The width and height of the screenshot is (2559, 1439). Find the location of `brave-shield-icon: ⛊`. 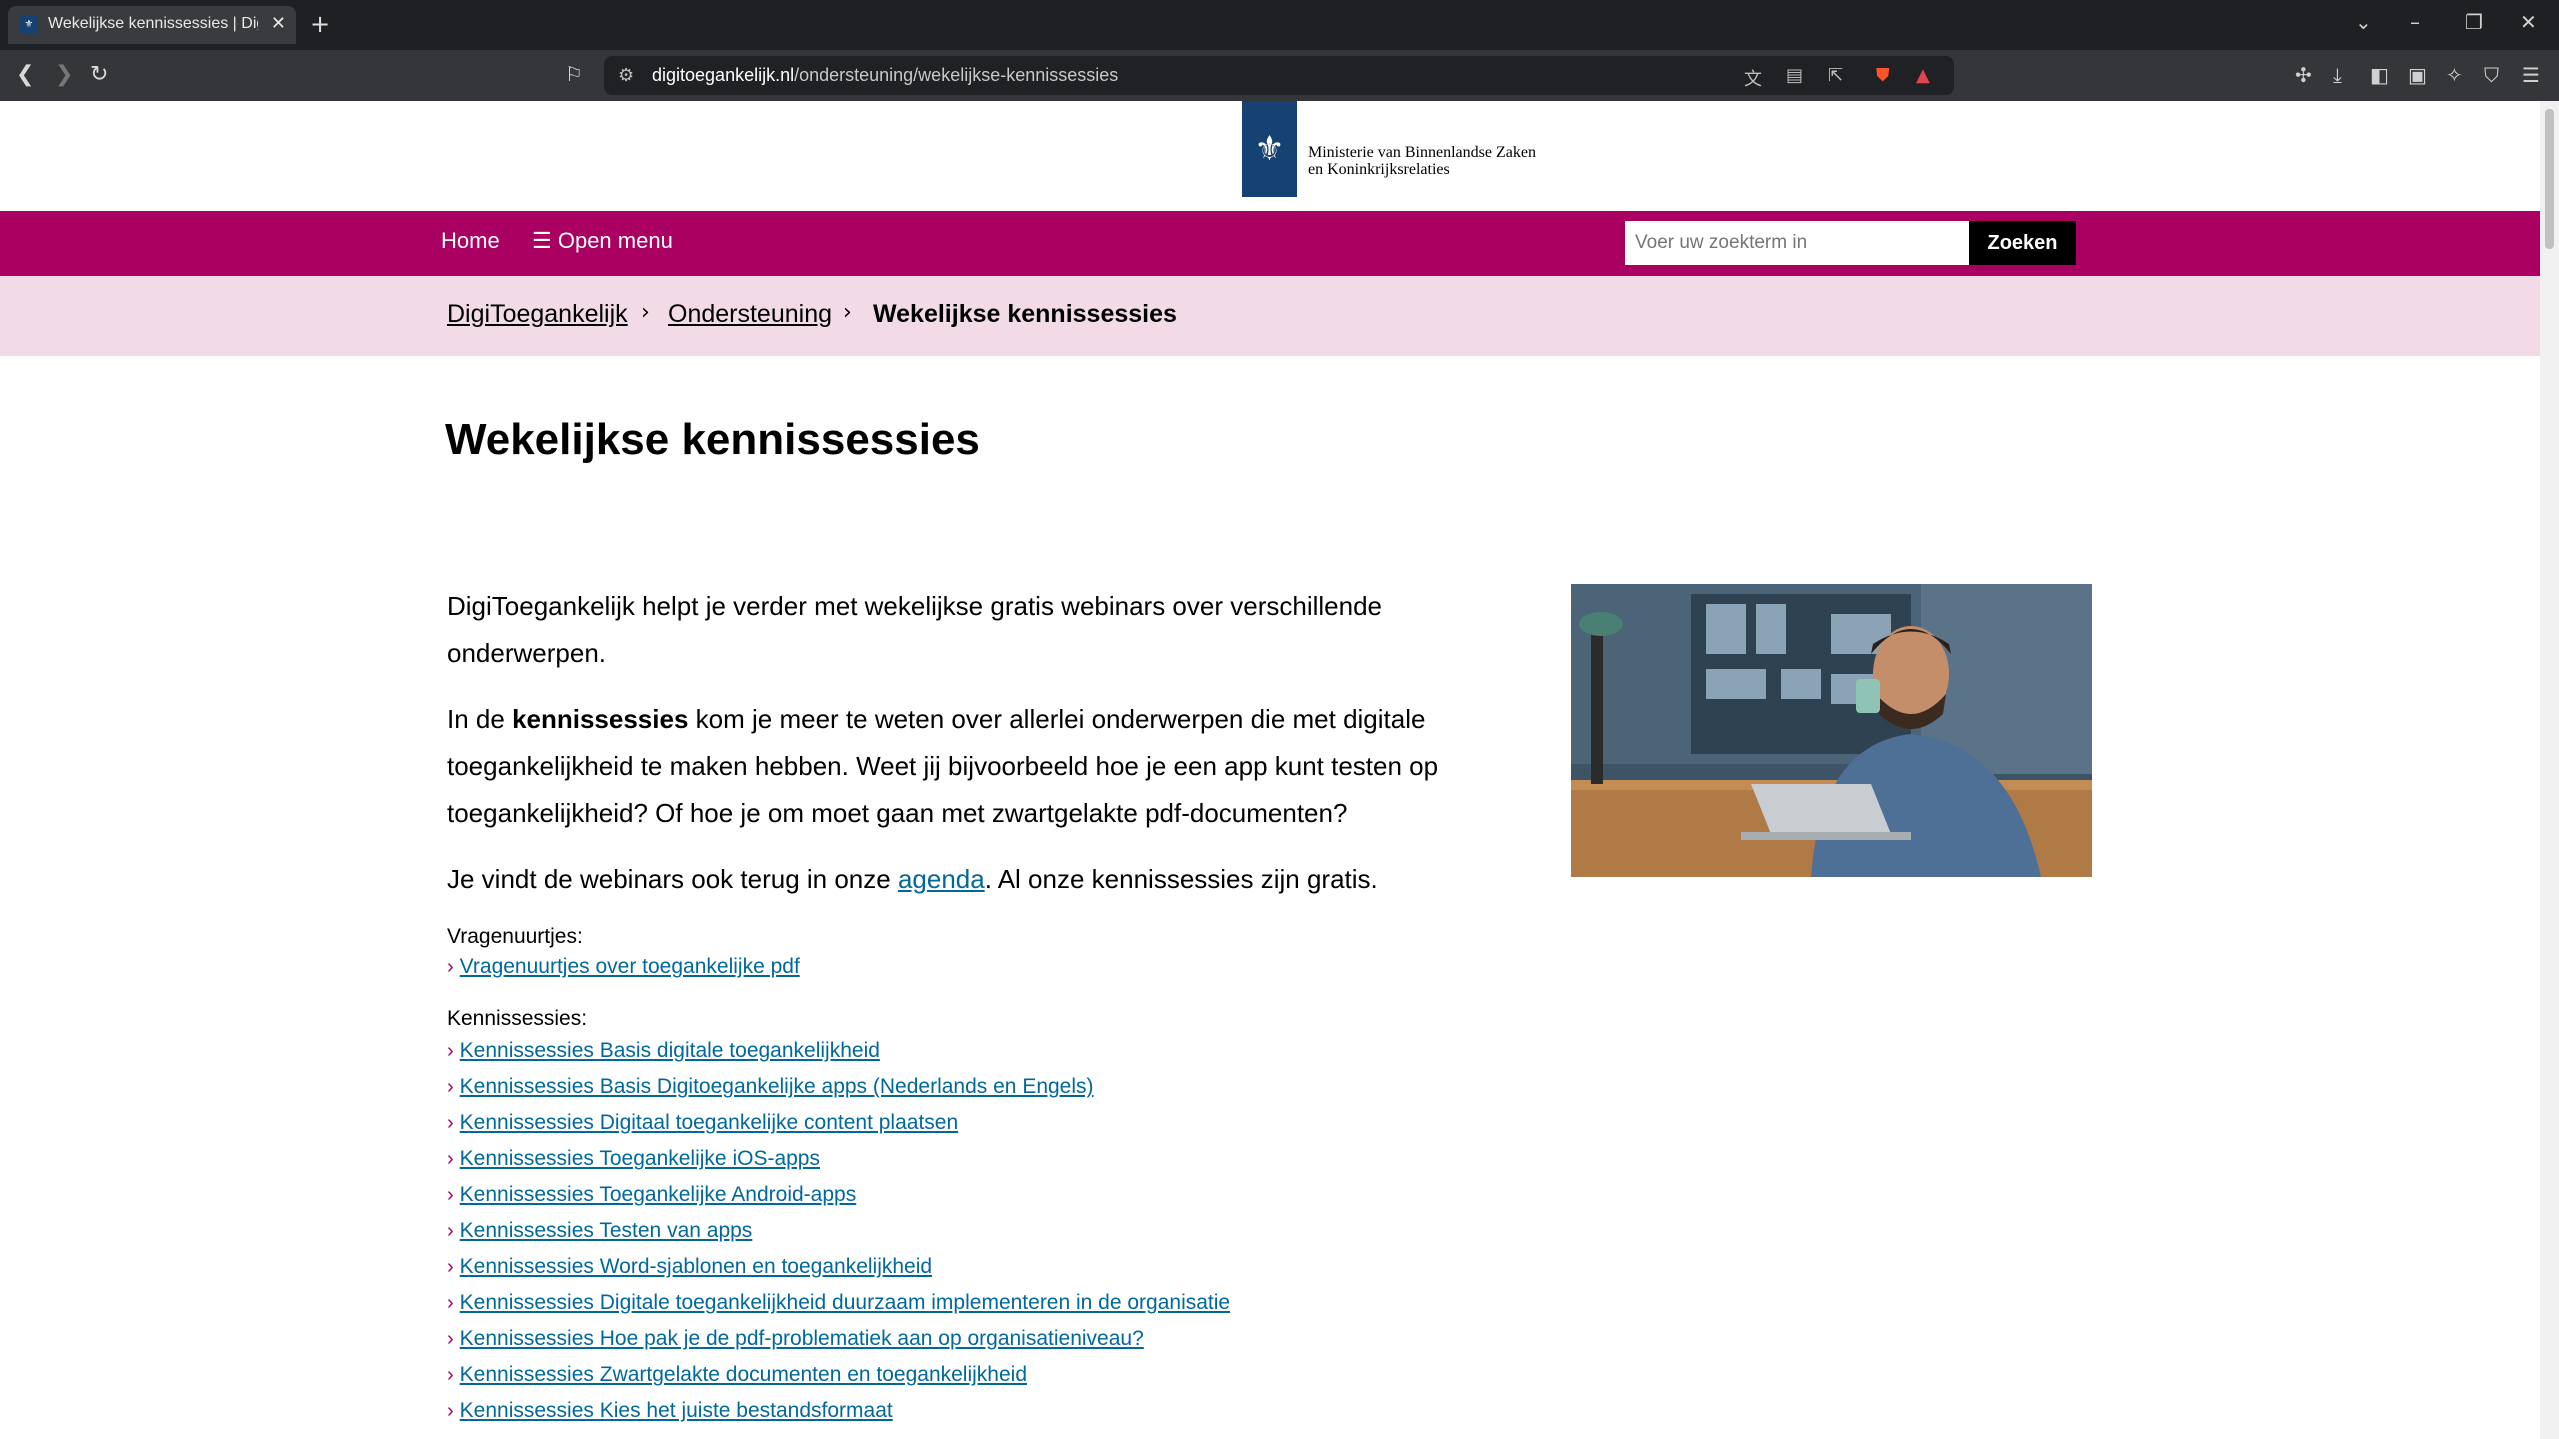

brave-shield-icon: ⛊ is located at coordinates (1883, 75).